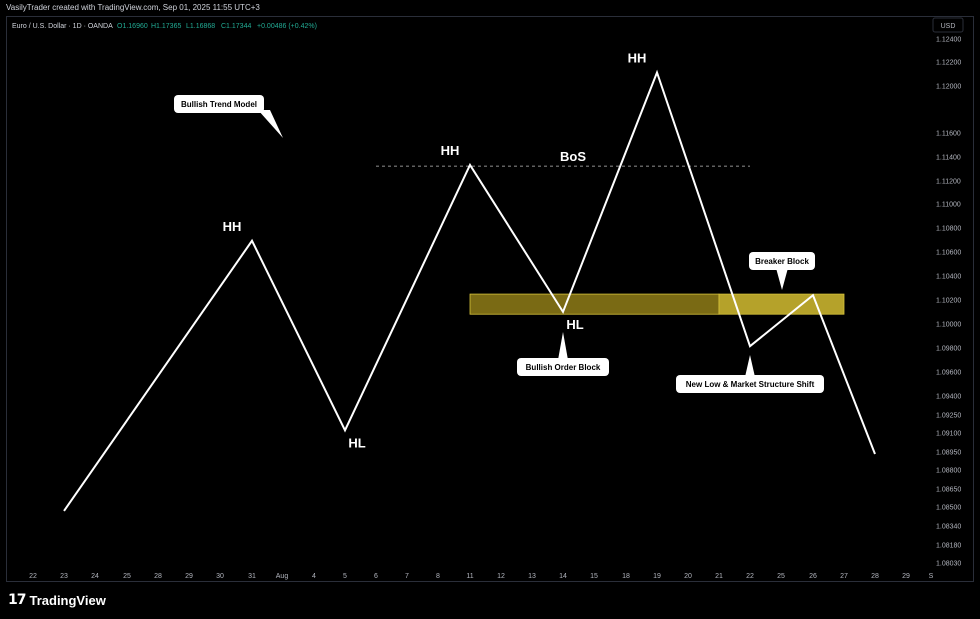 The image size is (980, 619). I want to click on date-tick: 12, so click(501, 576).